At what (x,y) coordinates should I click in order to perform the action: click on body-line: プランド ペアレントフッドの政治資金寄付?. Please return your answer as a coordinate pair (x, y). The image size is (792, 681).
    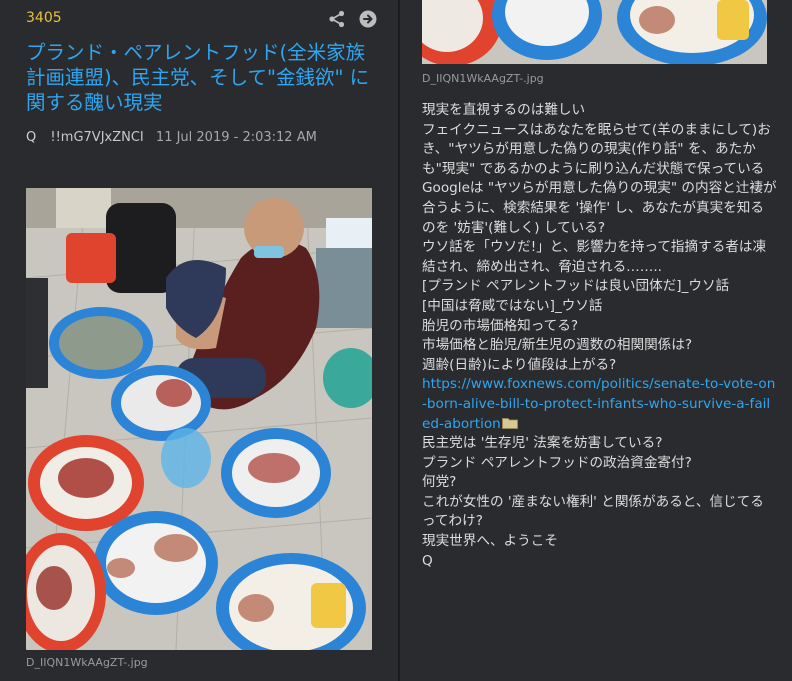
    Looking at the image, I should click on (557, 462).